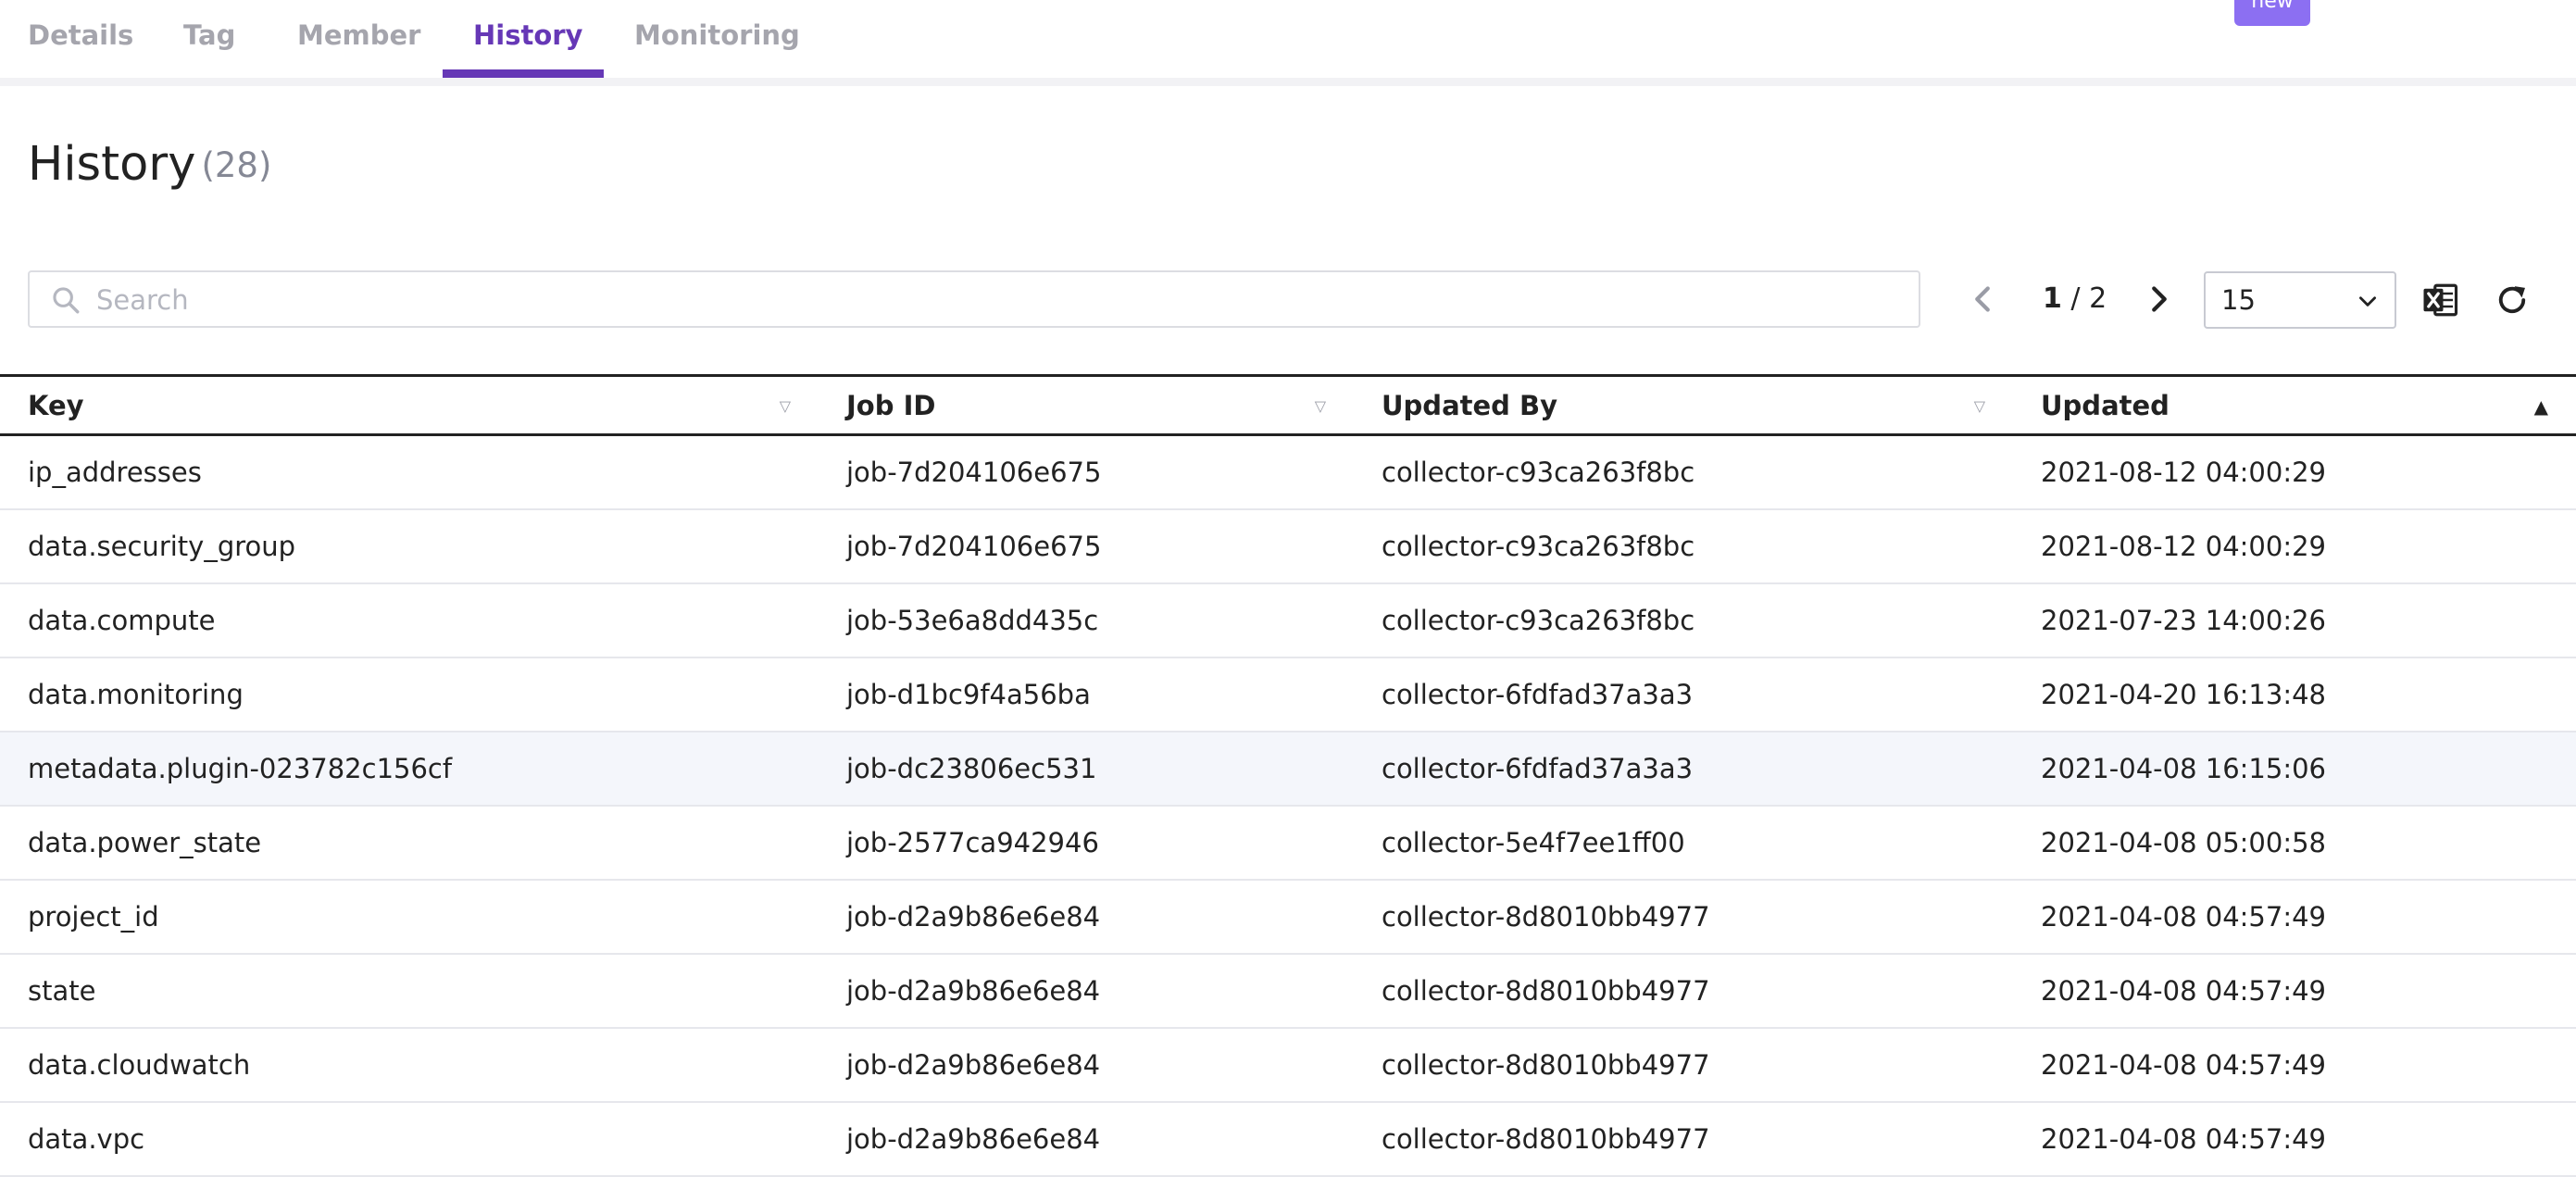  What do you see at coordinates (358, 39) in the screenshot?
I see `tab-member: Member` at bounding box center [358, 39].